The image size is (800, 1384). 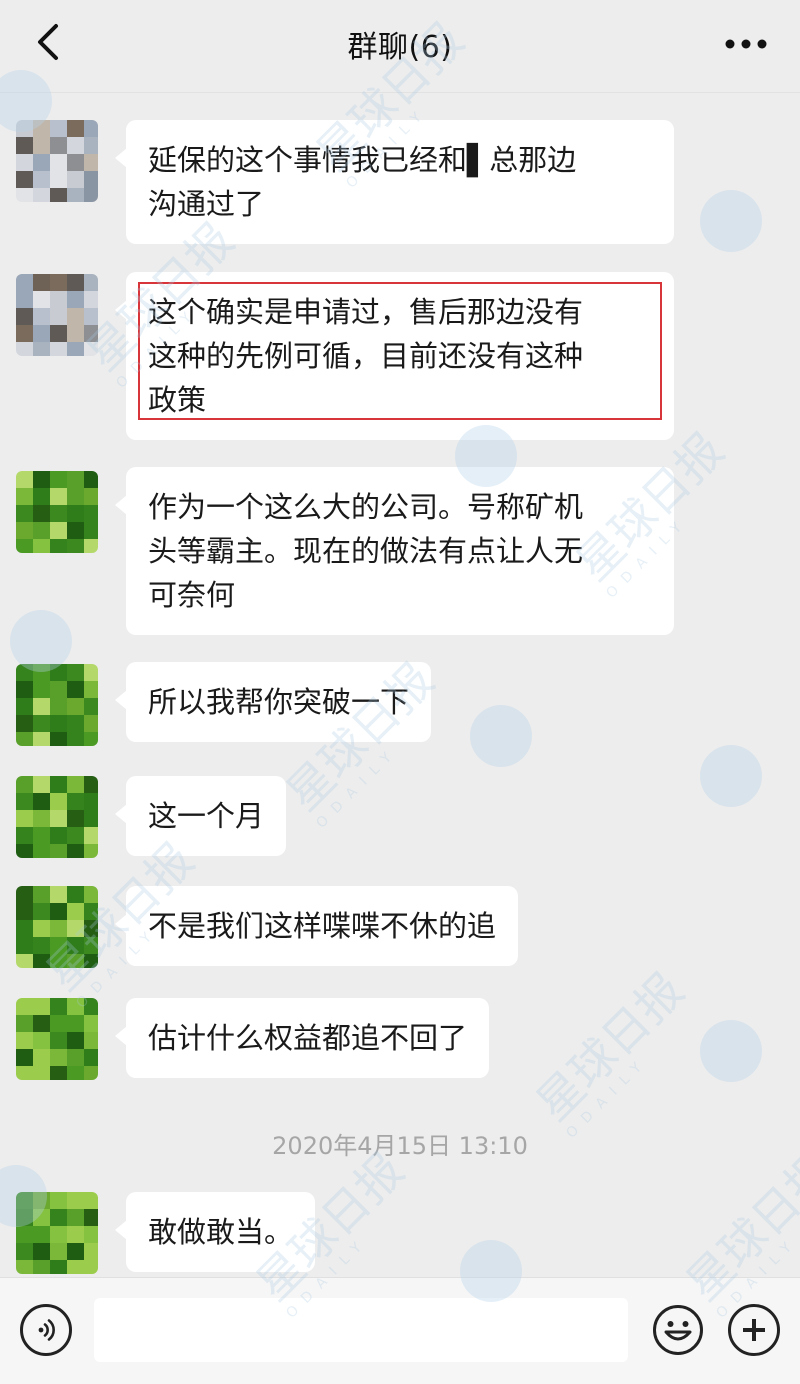 I want to click on message-bubble: 不是我们这样喋喋不休的追, so click(x=316, y=926).